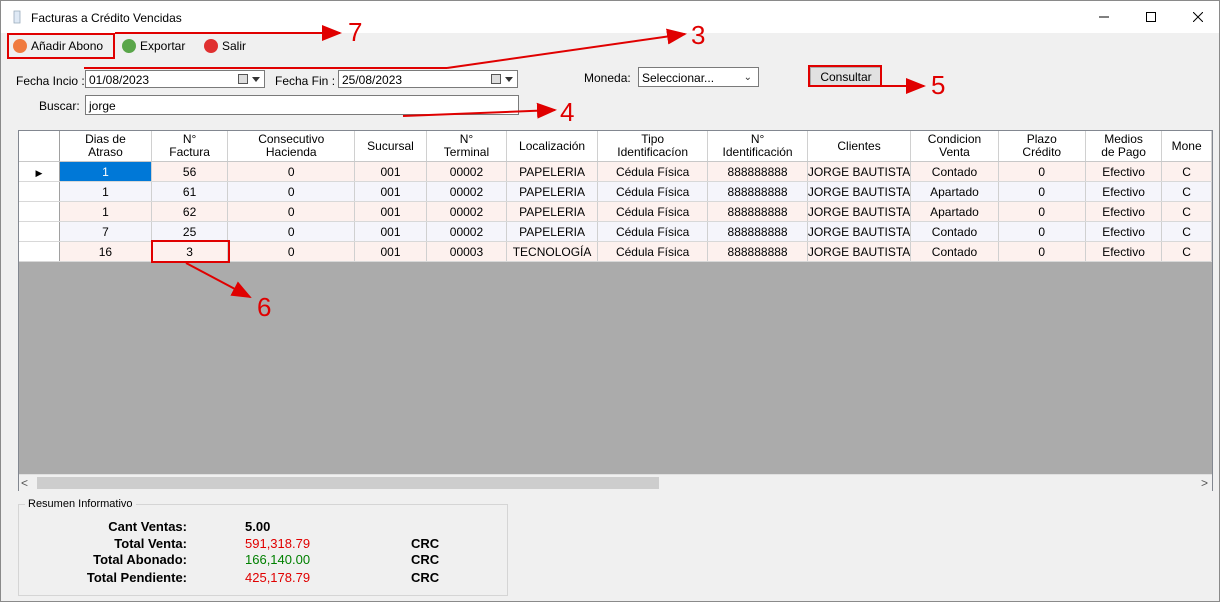  Describe the element at coordinates (467, 251) in the screenshot. I see `table-cell: 00003` at that location.